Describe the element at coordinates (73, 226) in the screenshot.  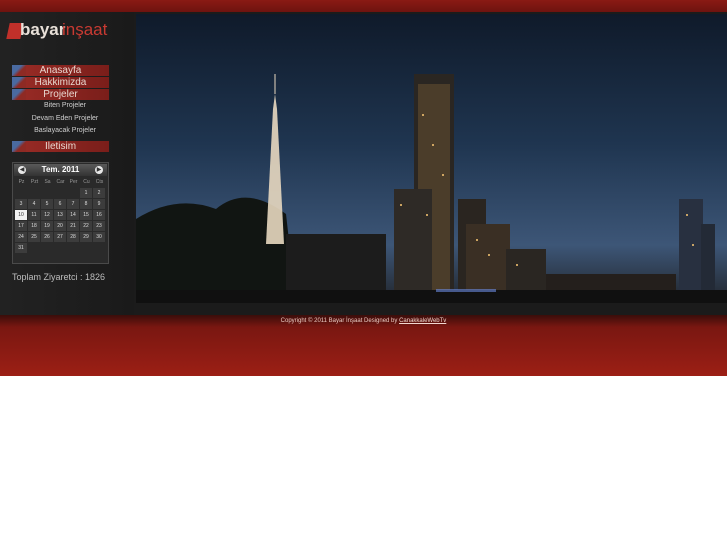
I see `calendar-day-cell: 21` at that location.